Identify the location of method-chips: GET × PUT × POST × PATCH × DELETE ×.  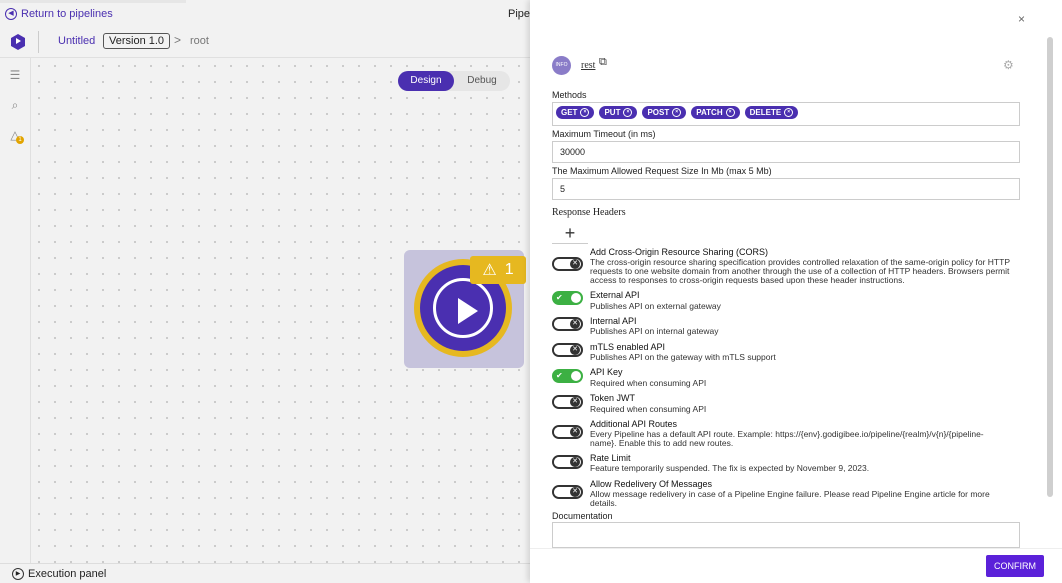
(677, 112).